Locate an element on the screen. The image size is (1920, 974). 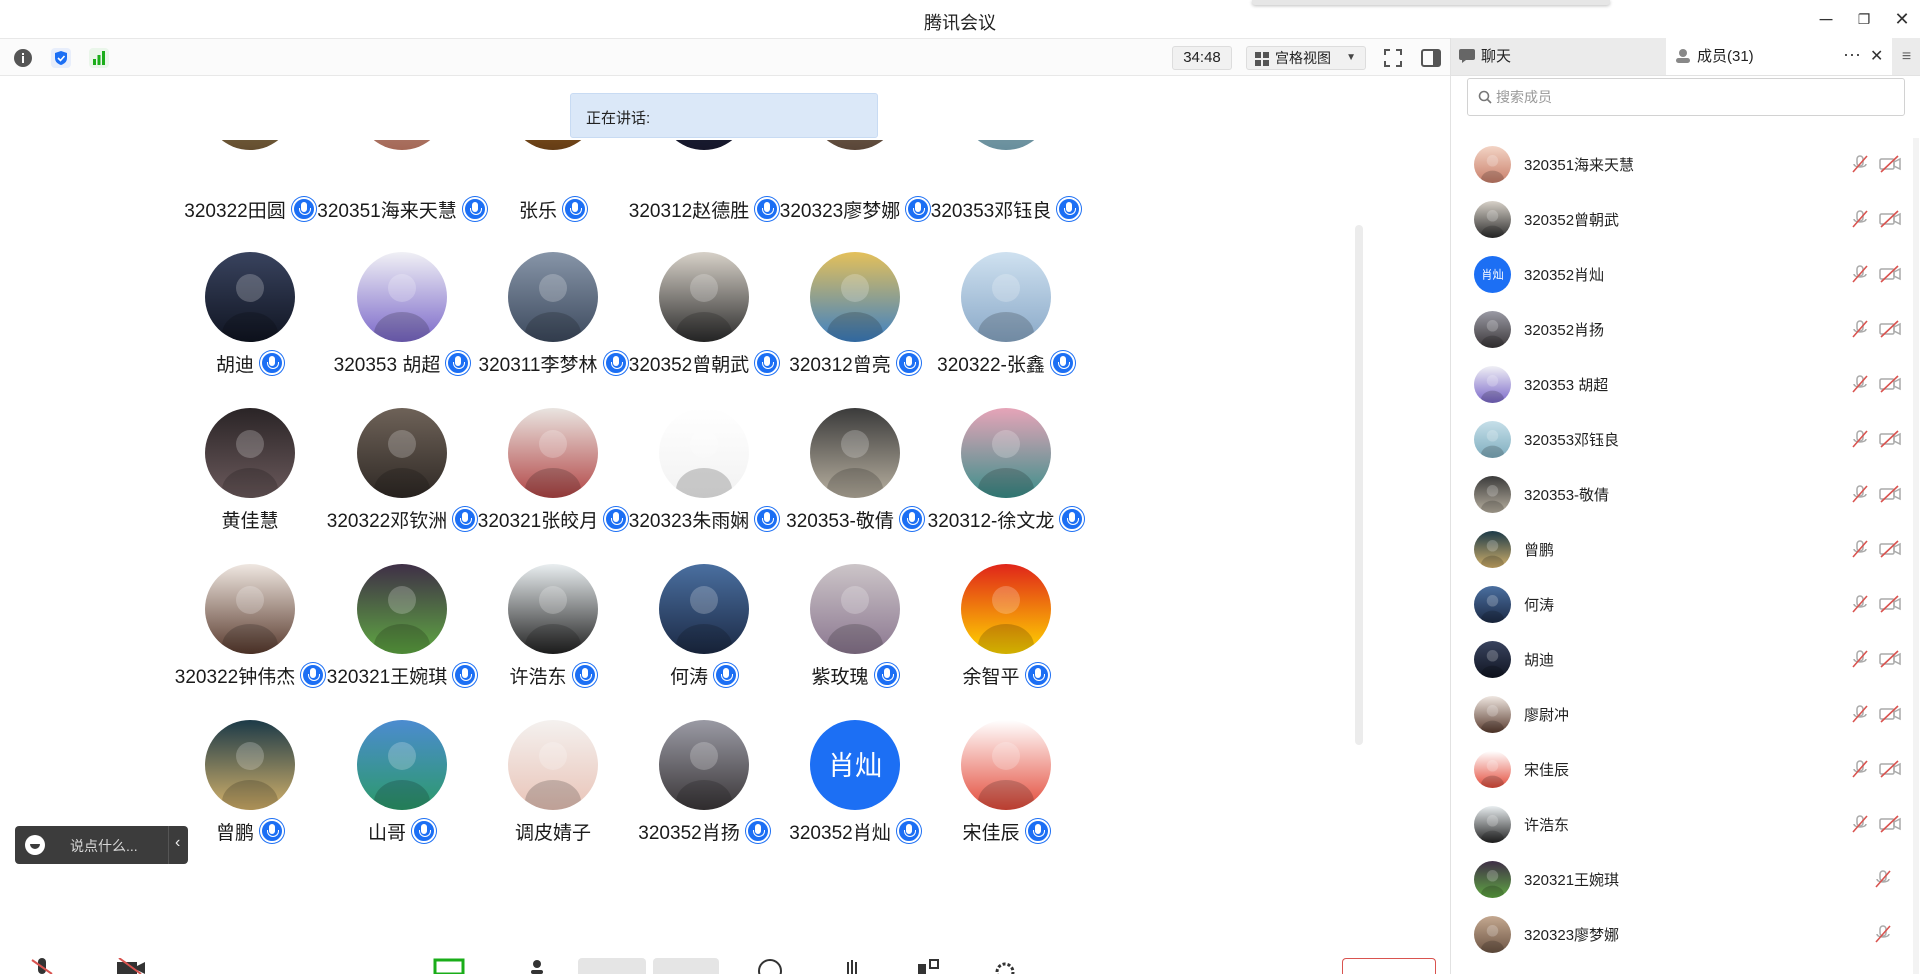
member-search-box is located at coordinates (1686, 97).